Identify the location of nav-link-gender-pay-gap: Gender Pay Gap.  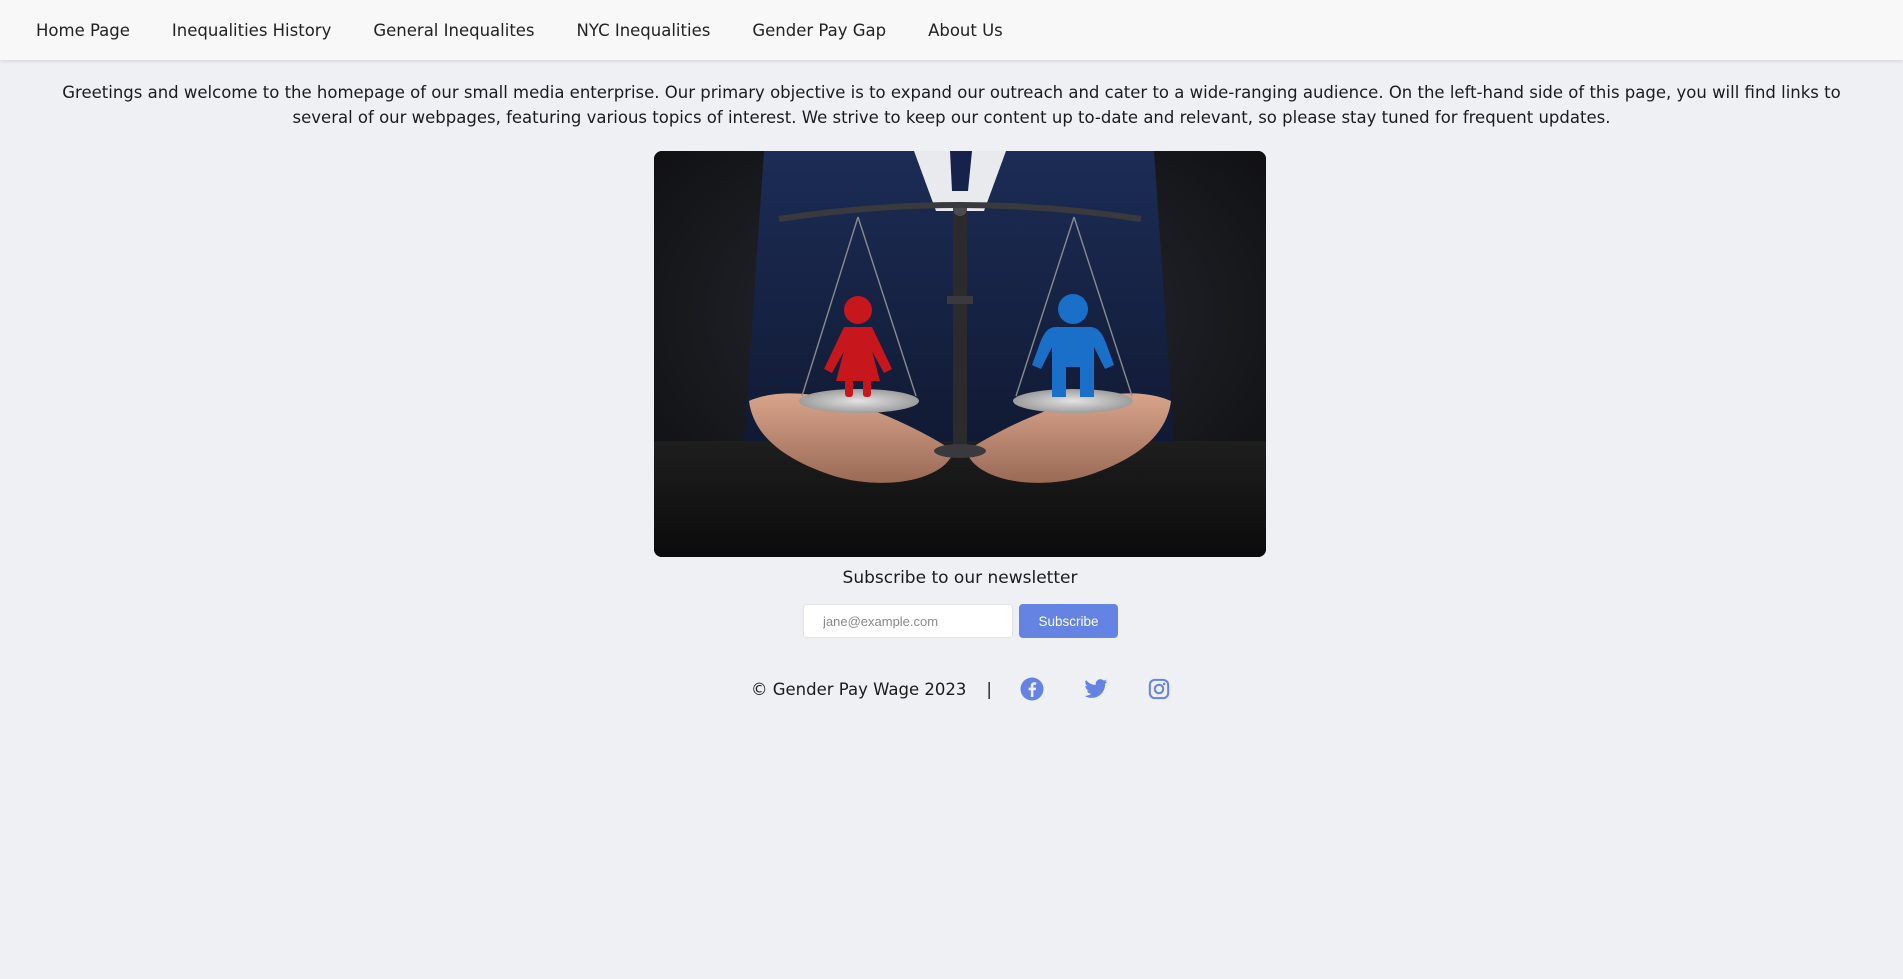
(819, 30).